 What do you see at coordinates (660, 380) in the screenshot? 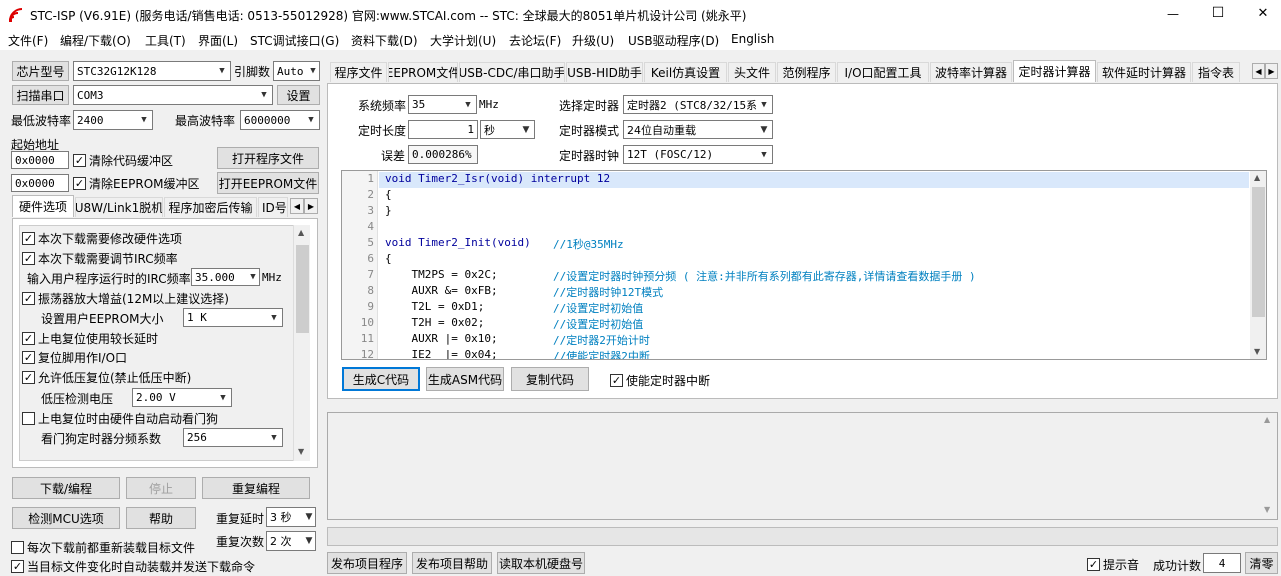
I see `enable-timer-interrupt-checkbox: ✓ 使能定时器中断` at bounding box center [660, 380].